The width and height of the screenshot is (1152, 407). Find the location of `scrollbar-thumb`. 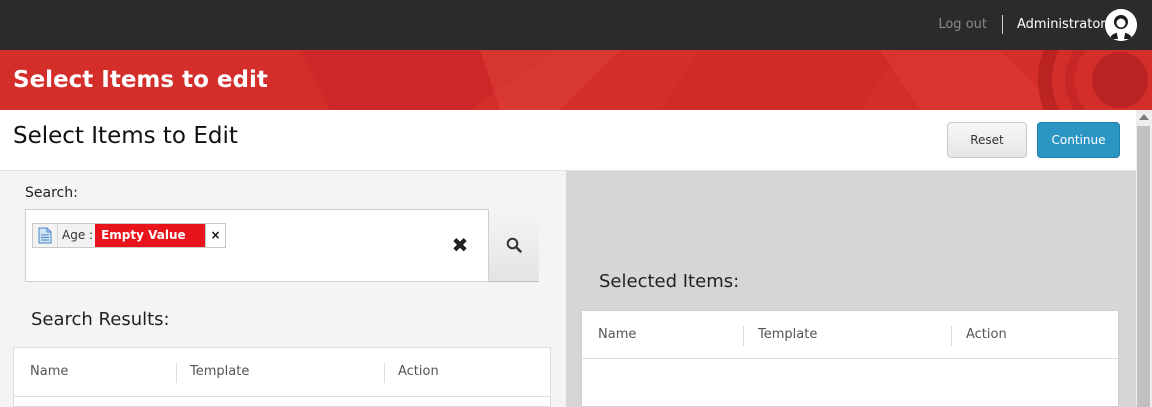

scrollbar-thumb is located at coordinates (1143, 266).